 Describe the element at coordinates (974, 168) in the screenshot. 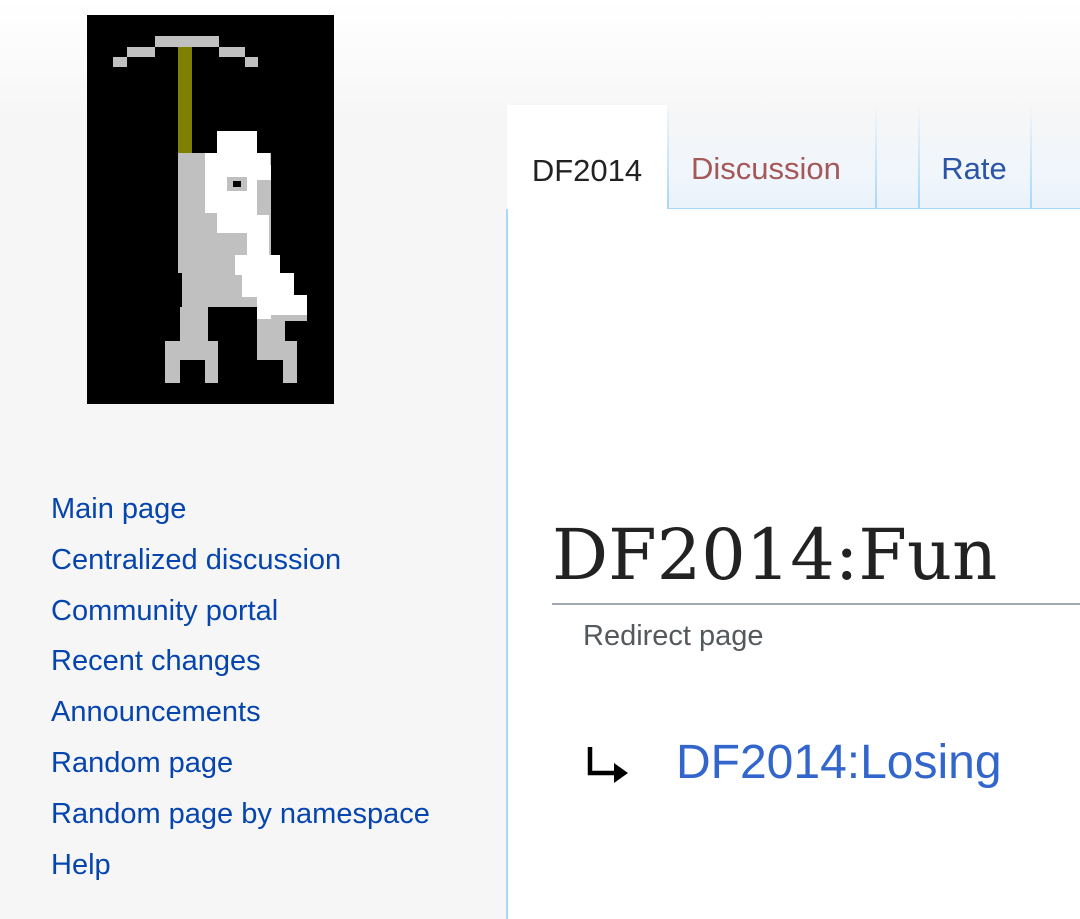

I see `tab-rate-label: Rate` at that location.